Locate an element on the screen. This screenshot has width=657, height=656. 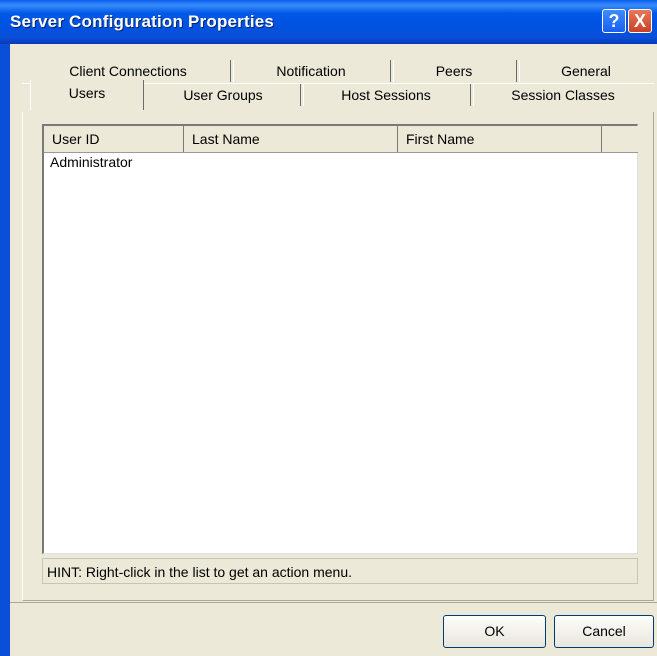
title-bar: Server Configuration Properties ? X is located at coordinates (328, 22).